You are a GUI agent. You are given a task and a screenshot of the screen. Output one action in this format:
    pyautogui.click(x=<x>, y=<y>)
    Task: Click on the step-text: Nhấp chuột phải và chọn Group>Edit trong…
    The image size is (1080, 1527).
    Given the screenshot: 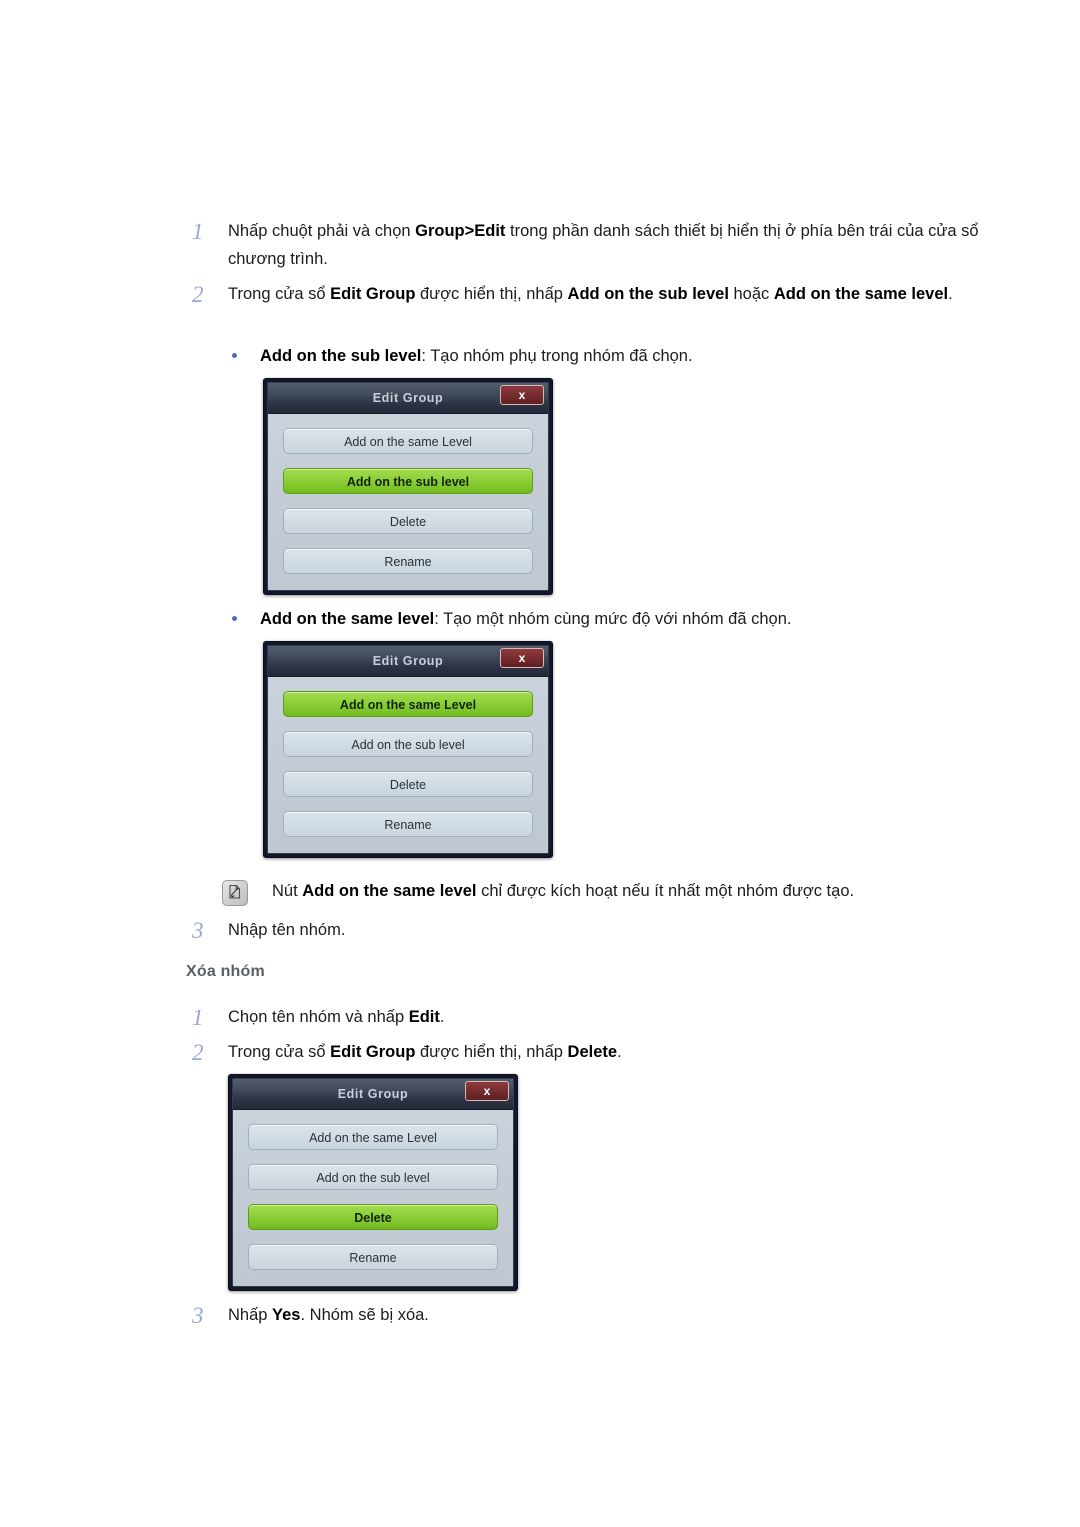 What is the action you would take?
    pyautogui.click(x=603, y=245)
    